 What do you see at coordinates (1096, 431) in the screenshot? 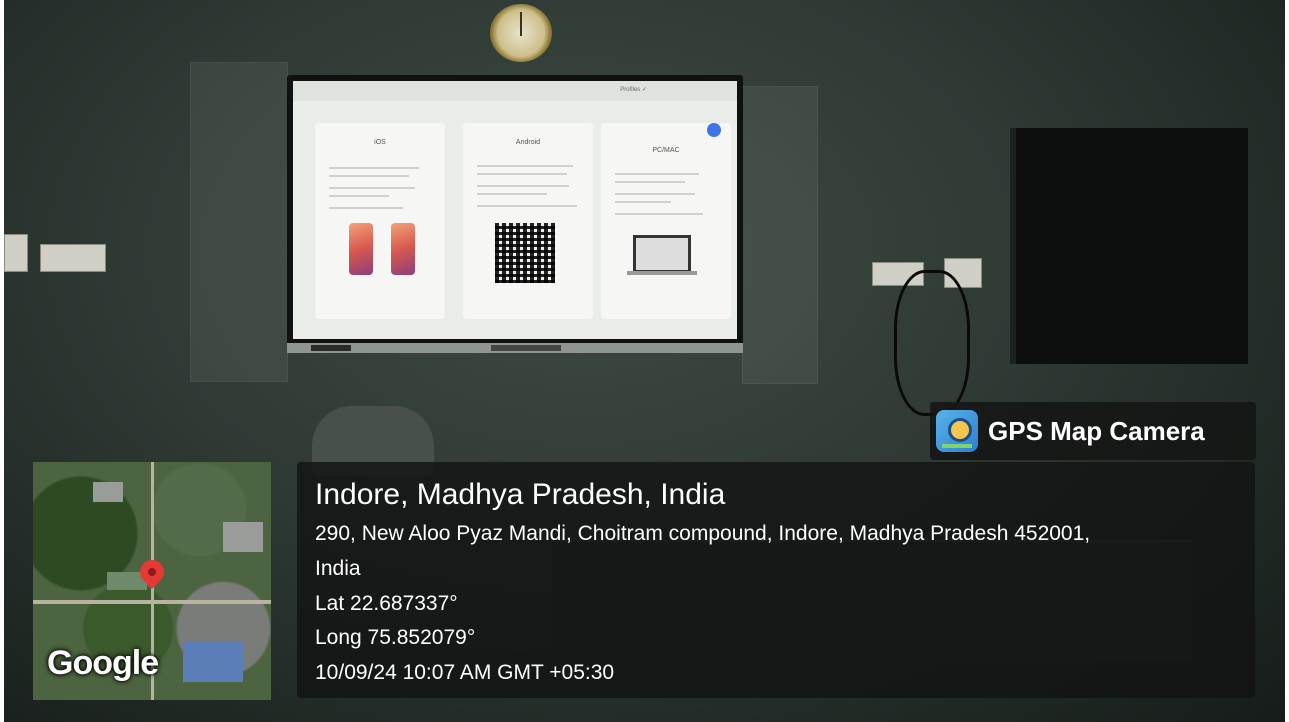
I see `app-name: GPS Map Camera` at bounding box center [1096, 431].